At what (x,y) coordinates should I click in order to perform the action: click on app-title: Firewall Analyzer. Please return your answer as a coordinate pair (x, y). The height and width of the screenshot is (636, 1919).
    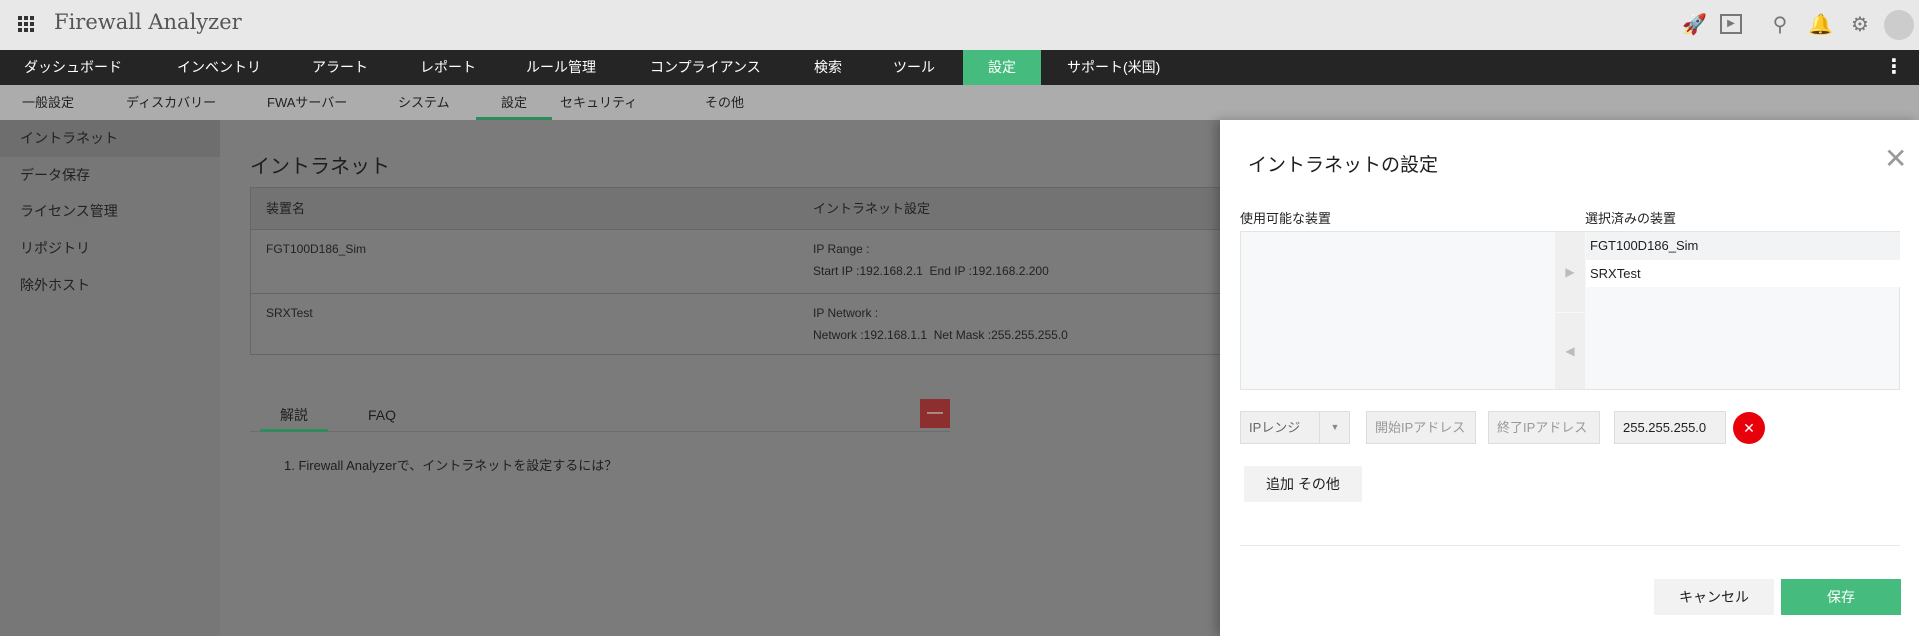
    Looking at the image, I should click on (148, 22).